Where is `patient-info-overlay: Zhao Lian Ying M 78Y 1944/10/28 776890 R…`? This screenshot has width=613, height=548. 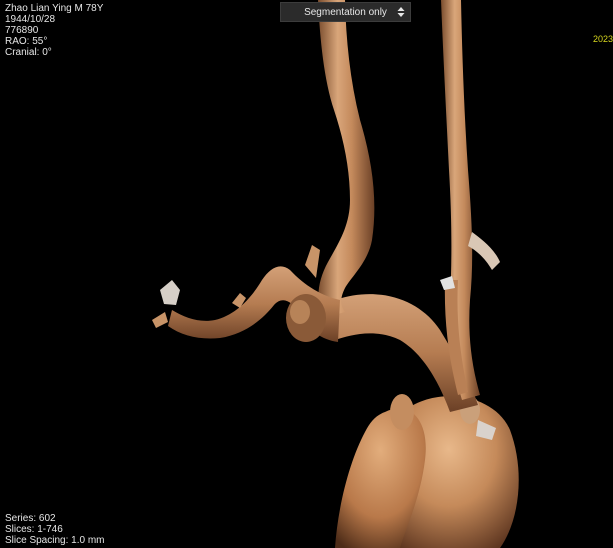
patient-info-overlay: Zhao Lian Ying M 78Y 1944/10/28 776890 R… is located at coordinates (54, 30).